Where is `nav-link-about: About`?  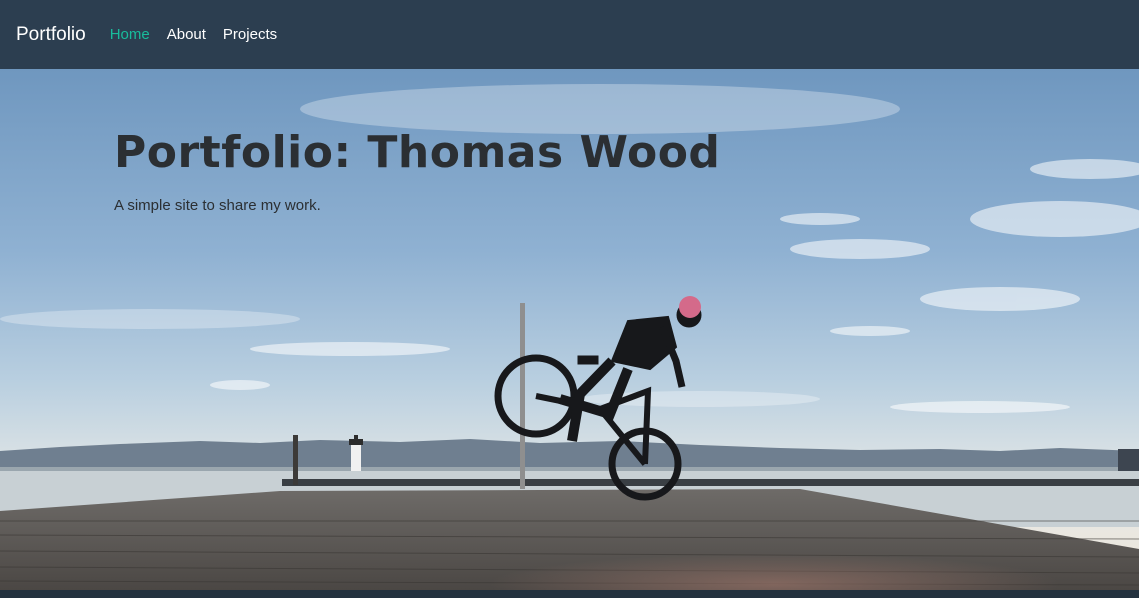 nav-link-about: About is located at coordinates (186, 34).